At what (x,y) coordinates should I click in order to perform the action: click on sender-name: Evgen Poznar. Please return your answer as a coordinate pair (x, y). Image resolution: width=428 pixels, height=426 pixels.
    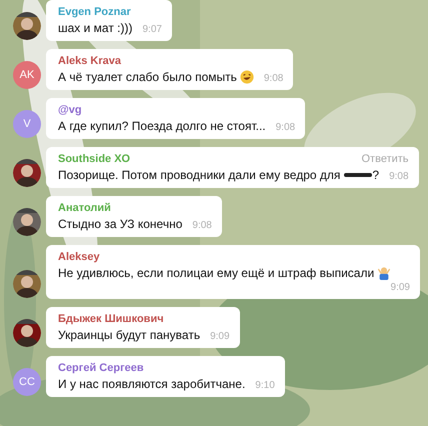
    Looking at the image, I should click on (94, 12).